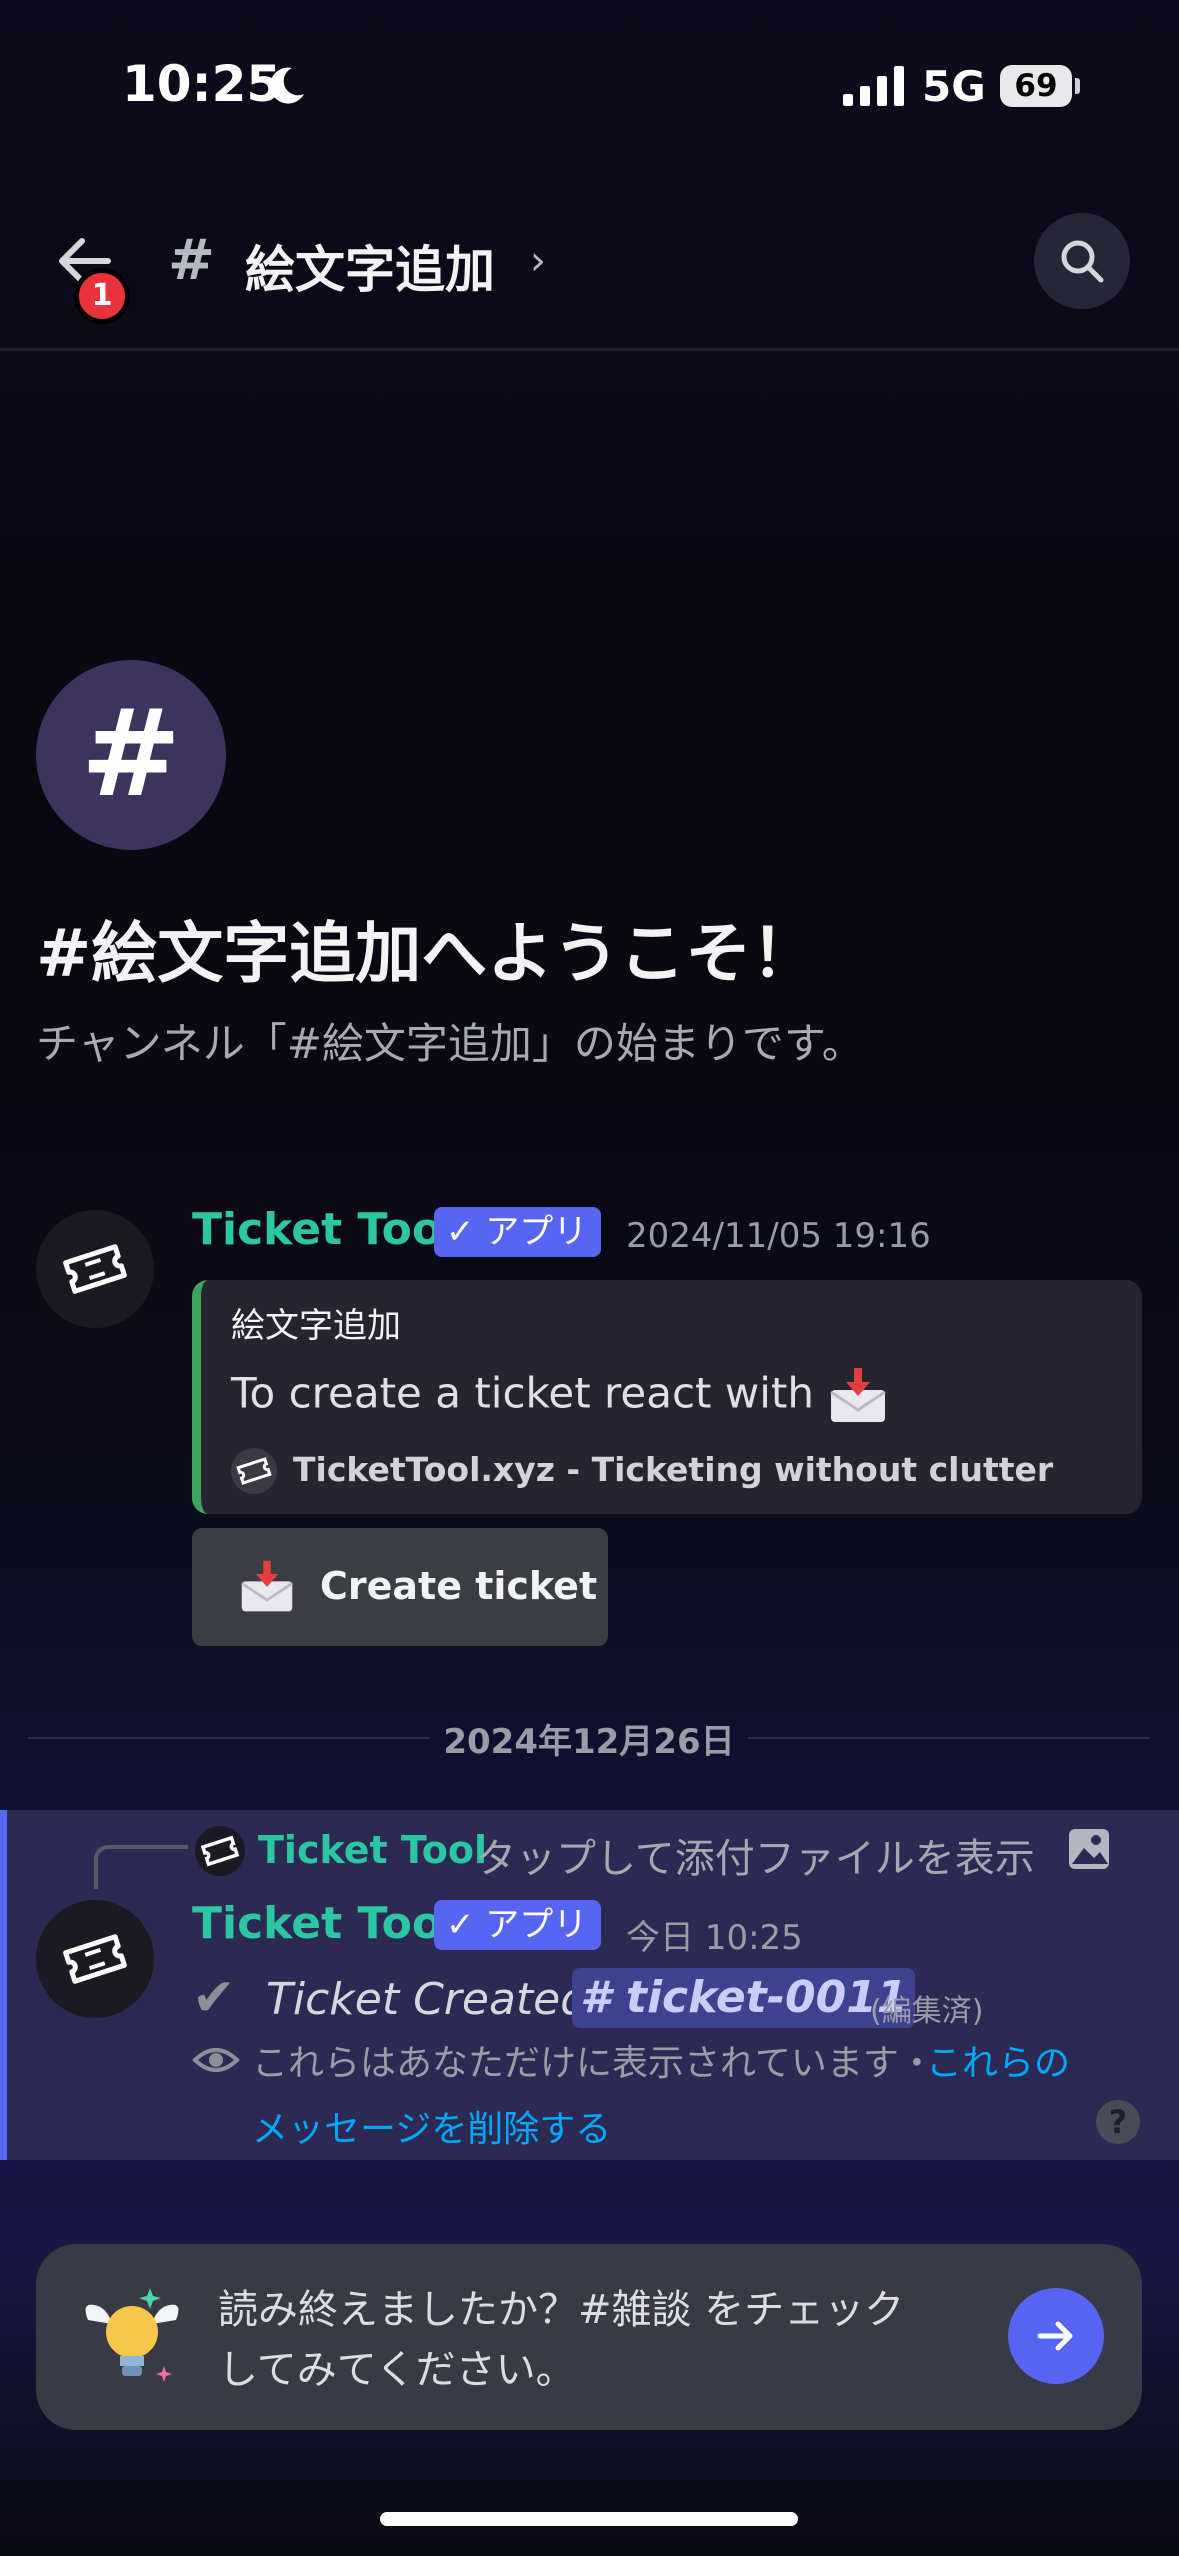 This screenshot has height=2556, width=1179. Describe the element at coordinates (714, 1938) in the screenshot. I see `message-timestamp: 今日 10:25` at that location.